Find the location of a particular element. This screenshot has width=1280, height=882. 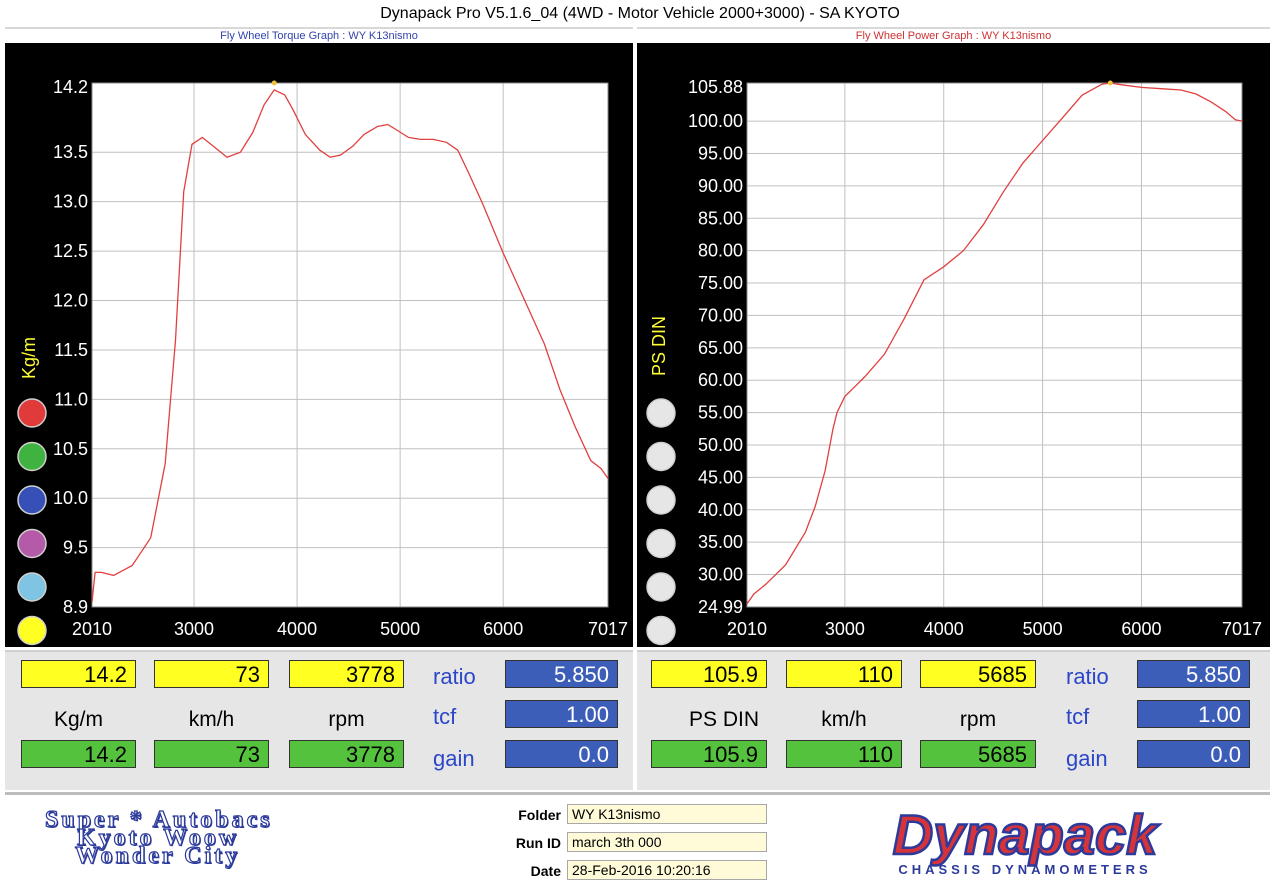

peak-speed-value: 73 is located at coordinates (211, 674).